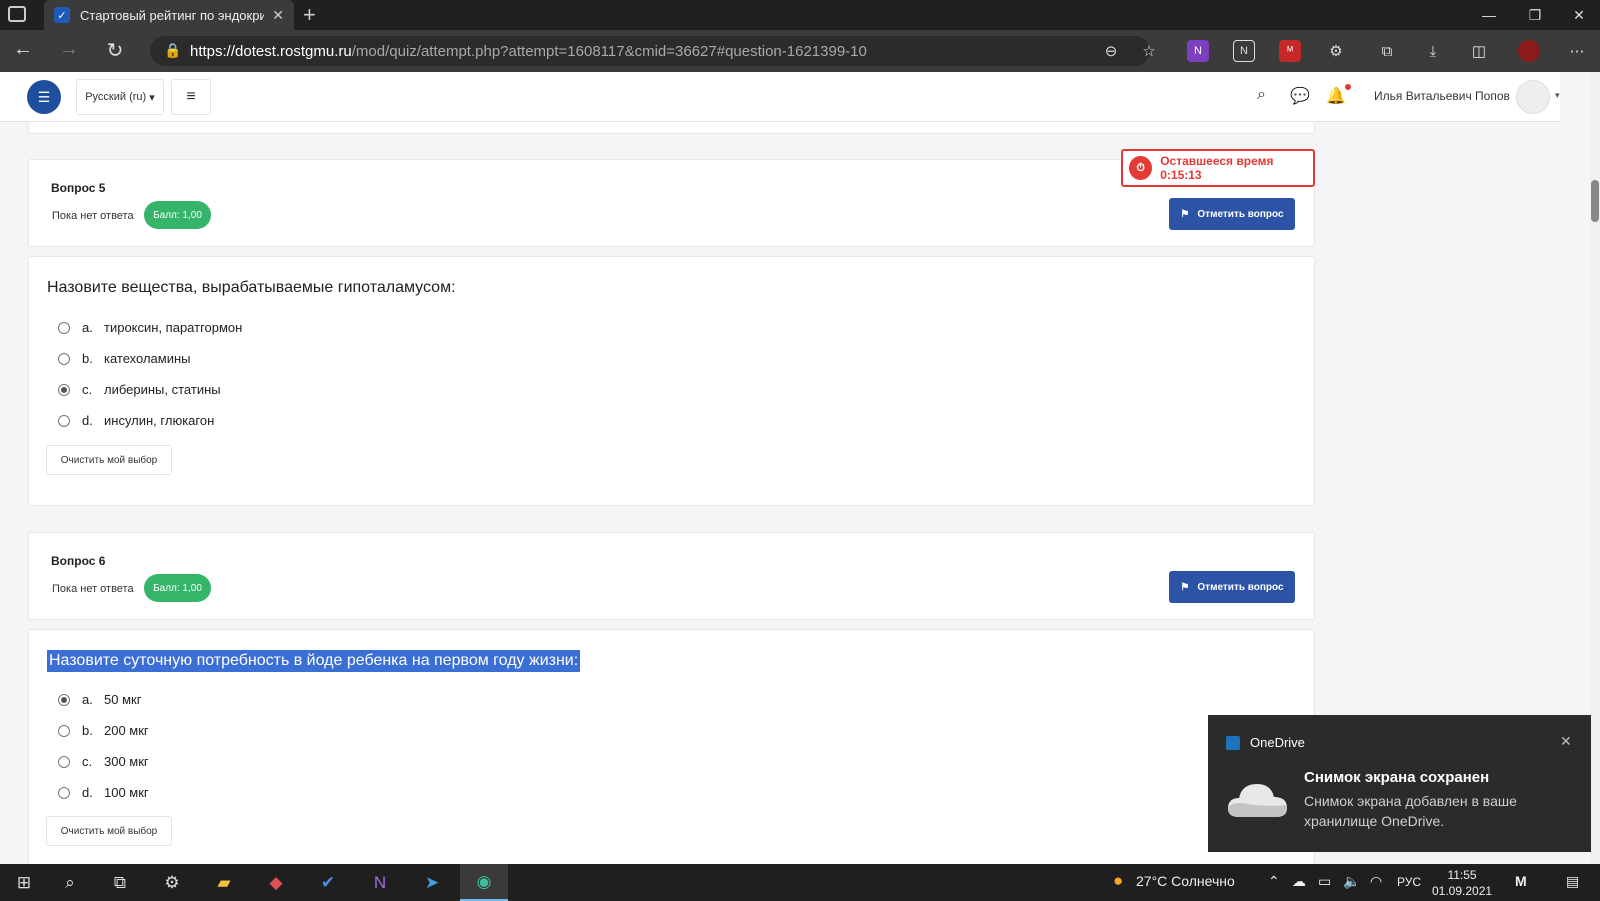 The width and height of the screenshot is (1600, 901). What do you see at coordinates (1387, 51) in the screenshot?
I see `collections-icon: ⧉` at bounding box center [1387, 51].